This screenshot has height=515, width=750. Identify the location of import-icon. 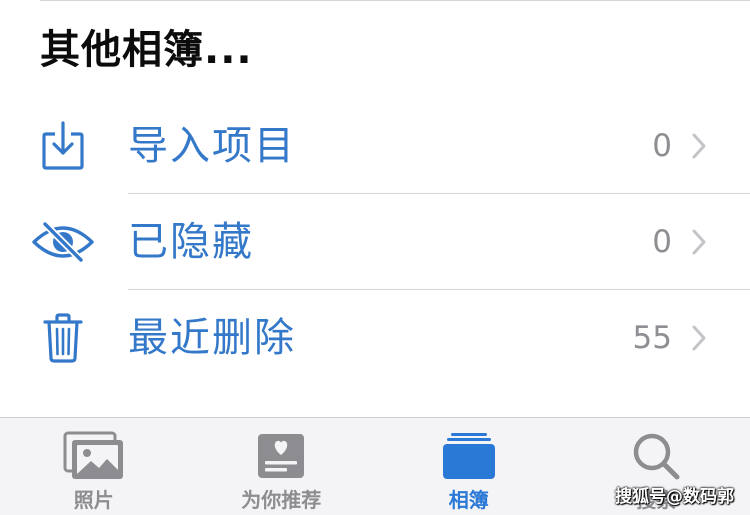
(63, 146).